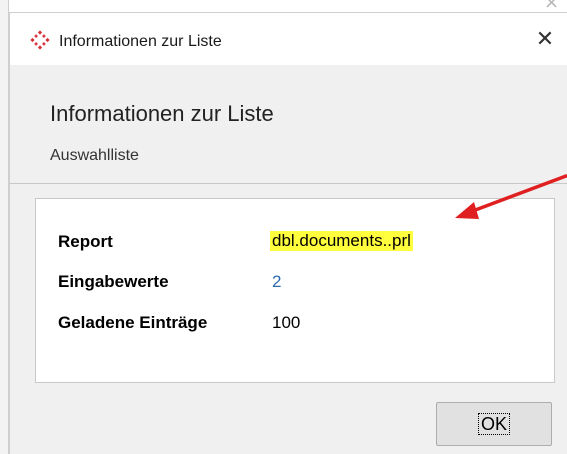 Image resolution: width=567 pixels, height=454 pixels. What do you see at coordinates (133, 322) in the screenshot?
I see `geladene-eintraege-label: Geladene Einträge` at bounding box center [133, 322].